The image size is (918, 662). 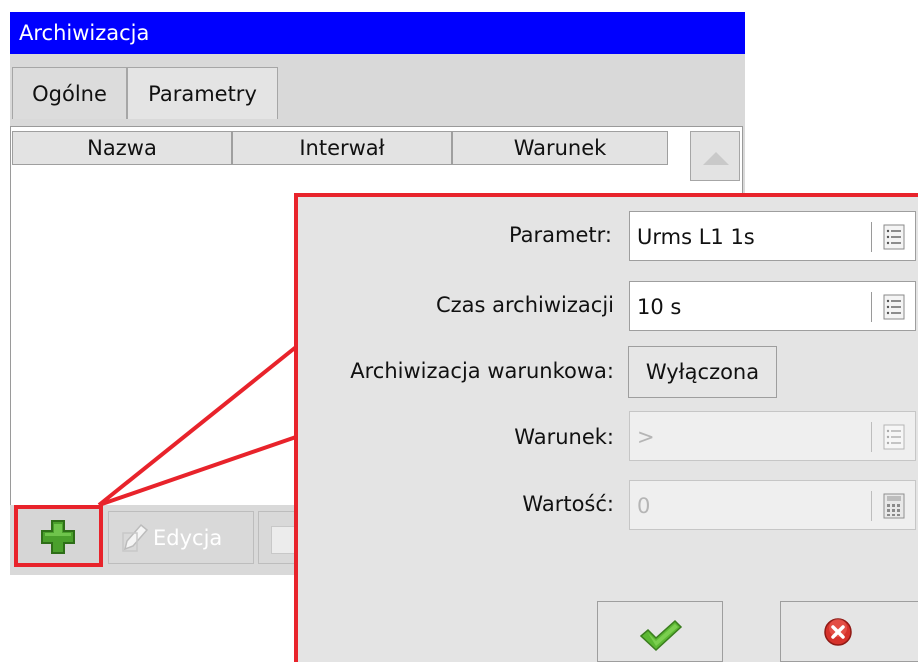 What do you see at coordinates (560, 235) in the screenshot?
I see `parameter-label: Parametr:` at bounding box center [560, 235].